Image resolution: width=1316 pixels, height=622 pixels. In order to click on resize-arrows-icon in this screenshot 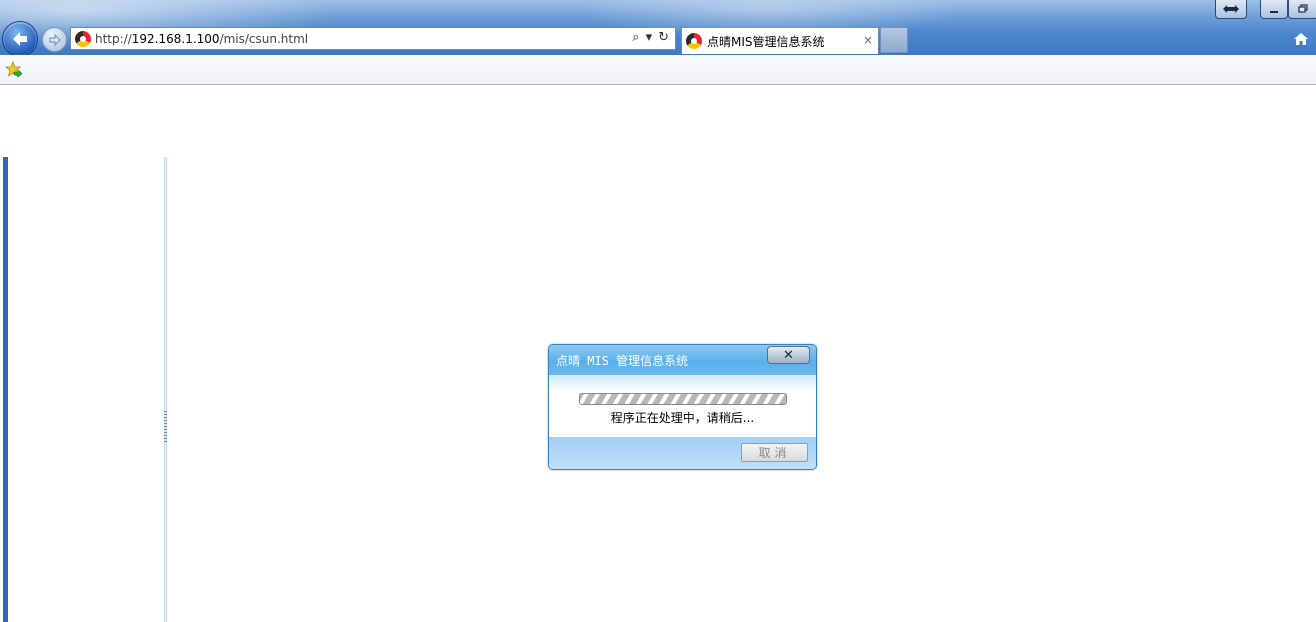, I will do `click(1231, 9)`.